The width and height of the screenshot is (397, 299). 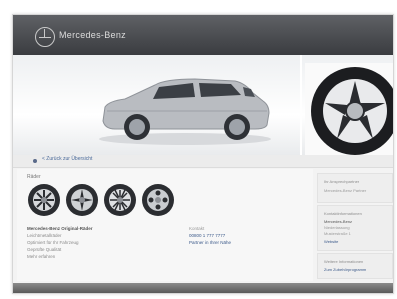 What do you see at coordinates (344, 261) in the screenshot?
I see `sidebar-box-title: Weitere Informationen` at bounding box center [344, 261].